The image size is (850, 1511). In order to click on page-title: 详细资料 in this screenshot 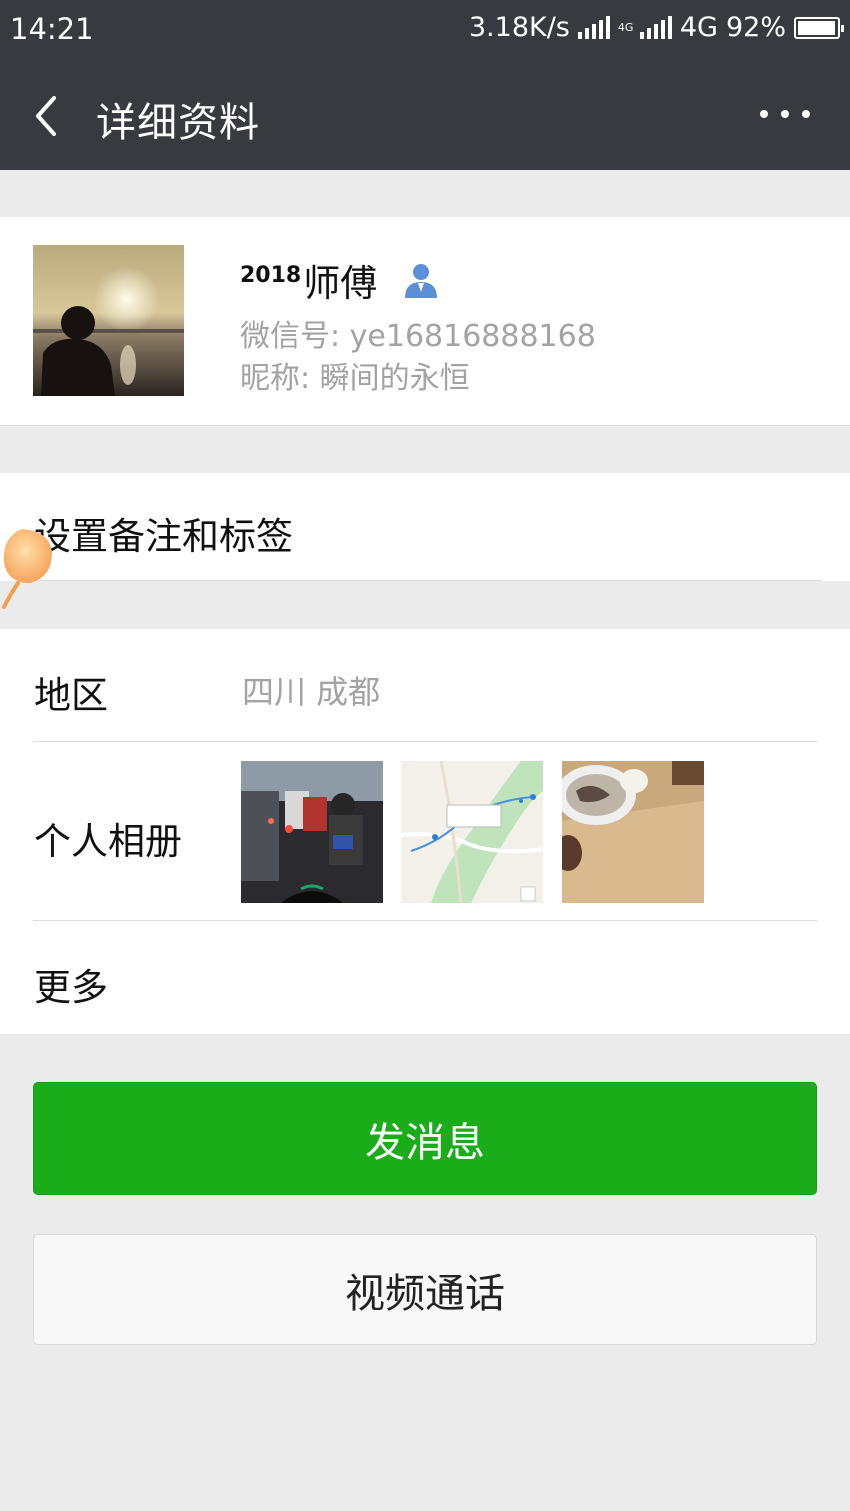, I will do `click(178, 123)`.